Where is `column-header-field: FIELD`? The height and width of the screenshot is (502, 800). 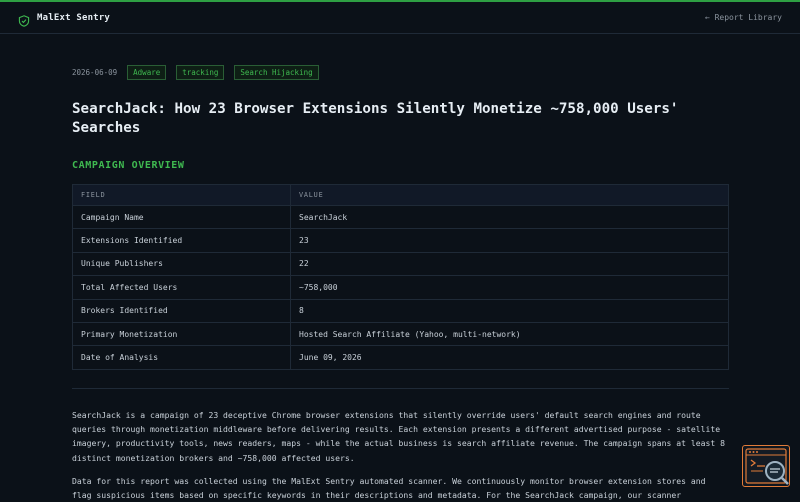 column-header-field: FIELD is located at coordinates (181, 195).